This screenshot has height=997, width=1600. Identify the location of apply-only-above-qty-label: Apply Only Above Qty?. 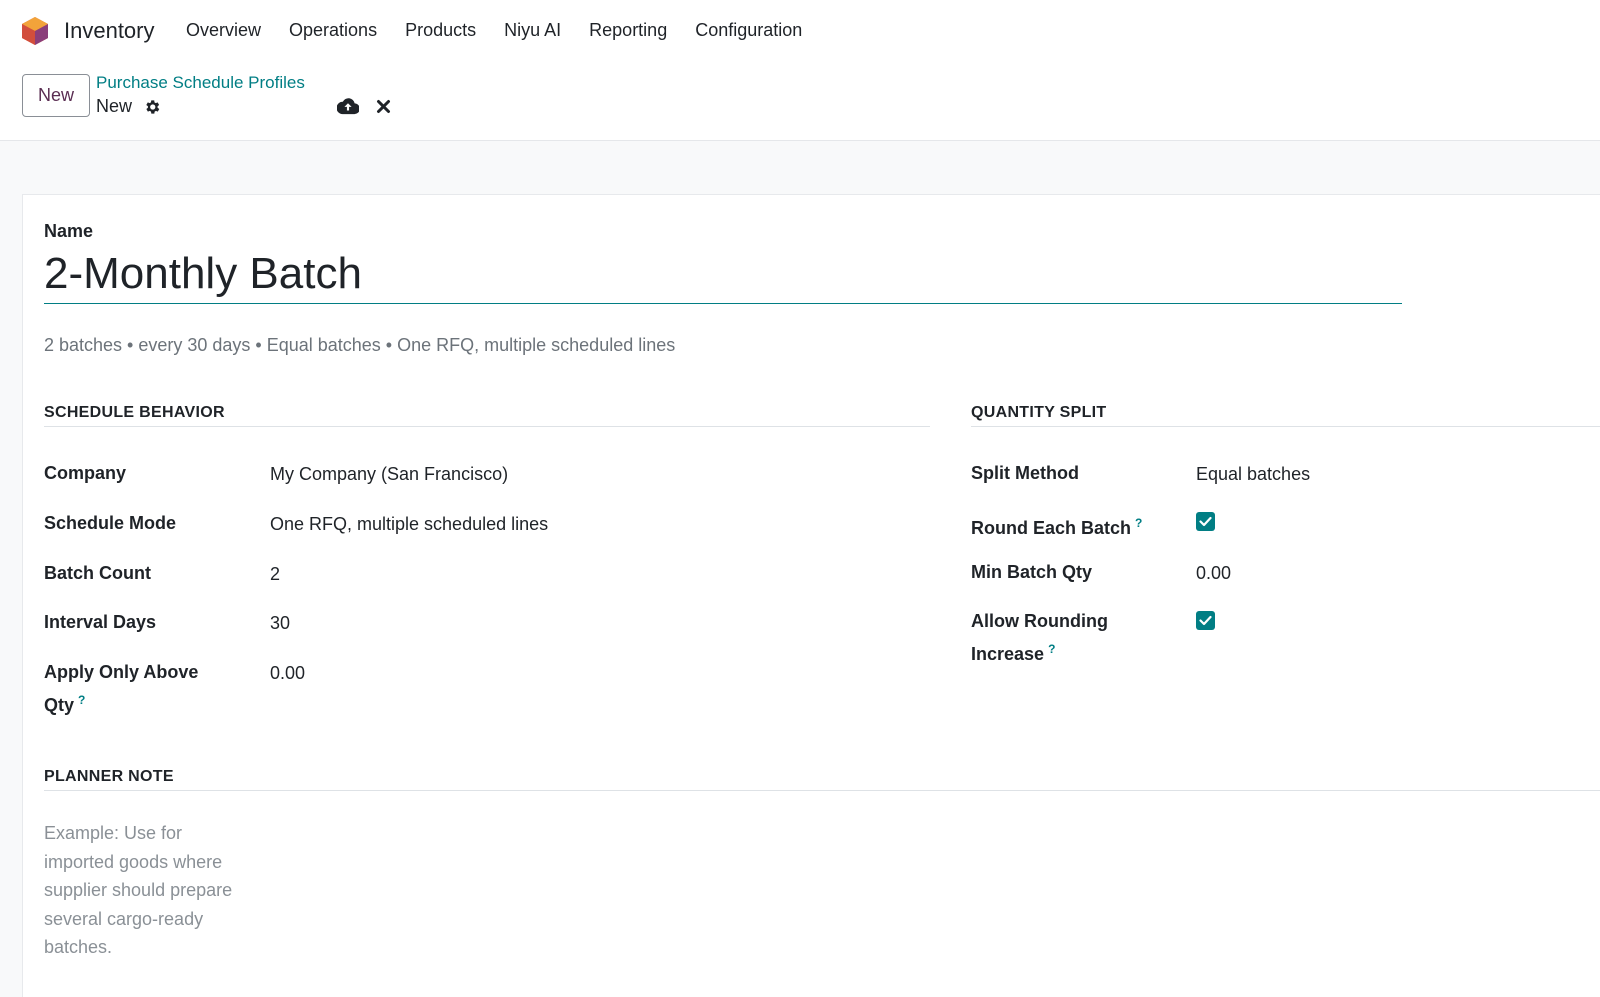
(154, 688).